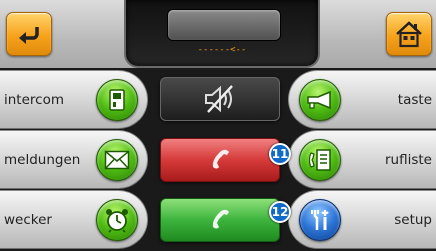 Image resolution: width=436 pixels, height=251 pixels. Describe the element at coordinates (34, 99) in the screenshot. I see `intercom-label: intercom` at that location.